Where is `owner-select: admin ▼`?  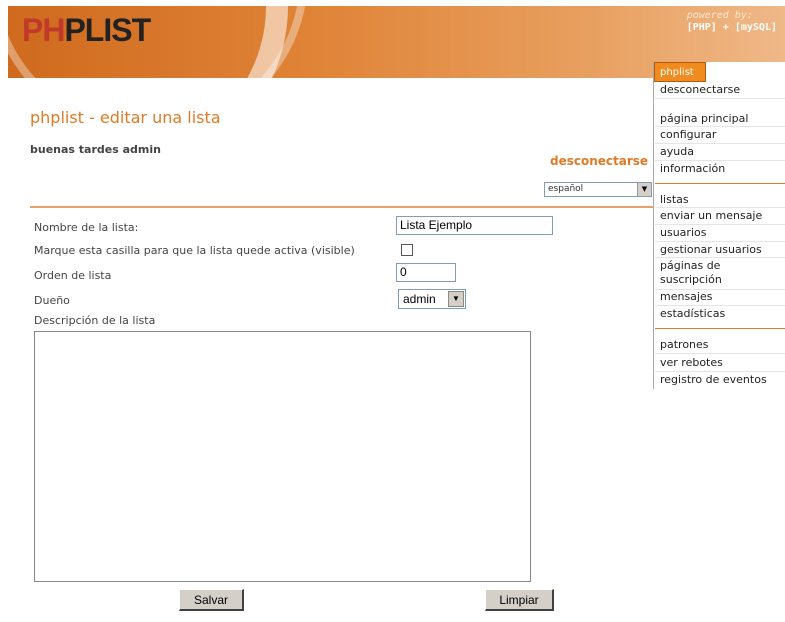 owner-select: admin ▼ is located at coordinates (432, 299).